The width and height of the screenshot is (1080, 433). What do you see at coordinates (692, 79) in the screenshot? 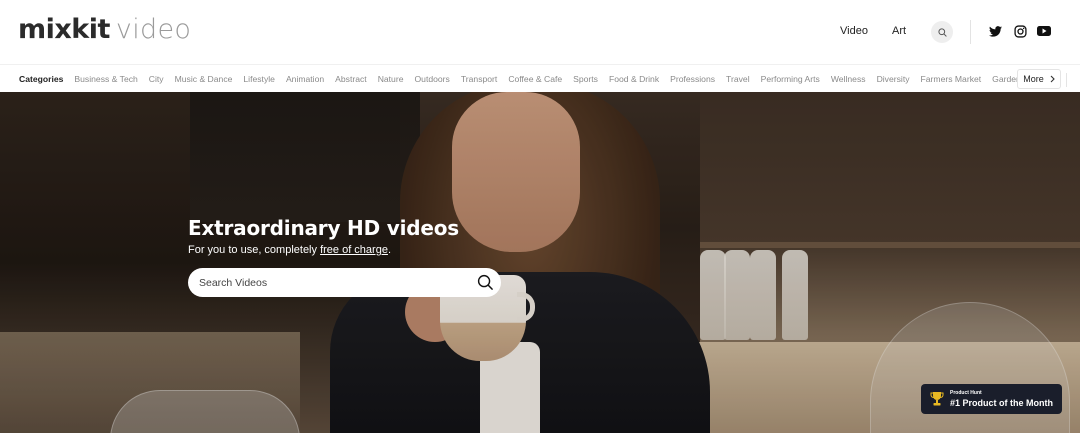
I see `category-professions: Professions` at bounding box center [692, 79].